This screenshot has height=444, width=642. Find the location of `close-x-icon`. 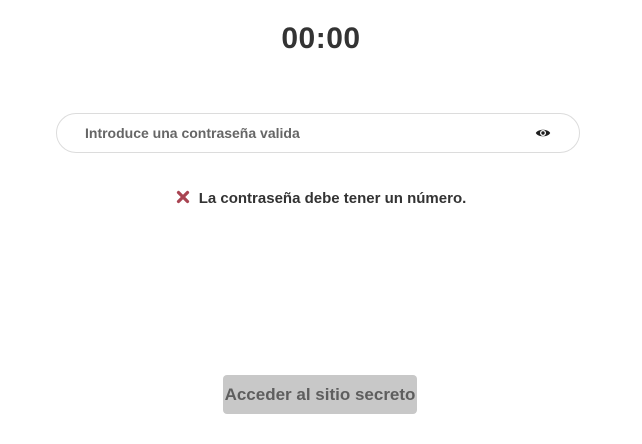

close-x-icon is located at coordinates (183, 197).